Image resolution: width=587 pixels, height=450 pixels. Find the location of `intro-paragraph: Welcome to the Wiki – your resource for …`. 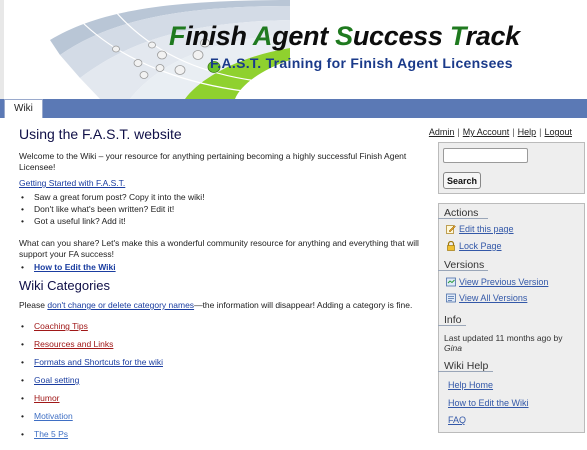

intro-paragraph: Welcome to the Wiki – your resource for … is located at coordinates (213, 161).